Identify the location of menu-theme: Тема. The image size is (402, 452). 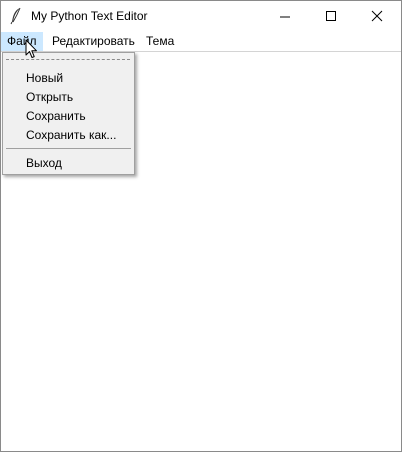
(160, 41).